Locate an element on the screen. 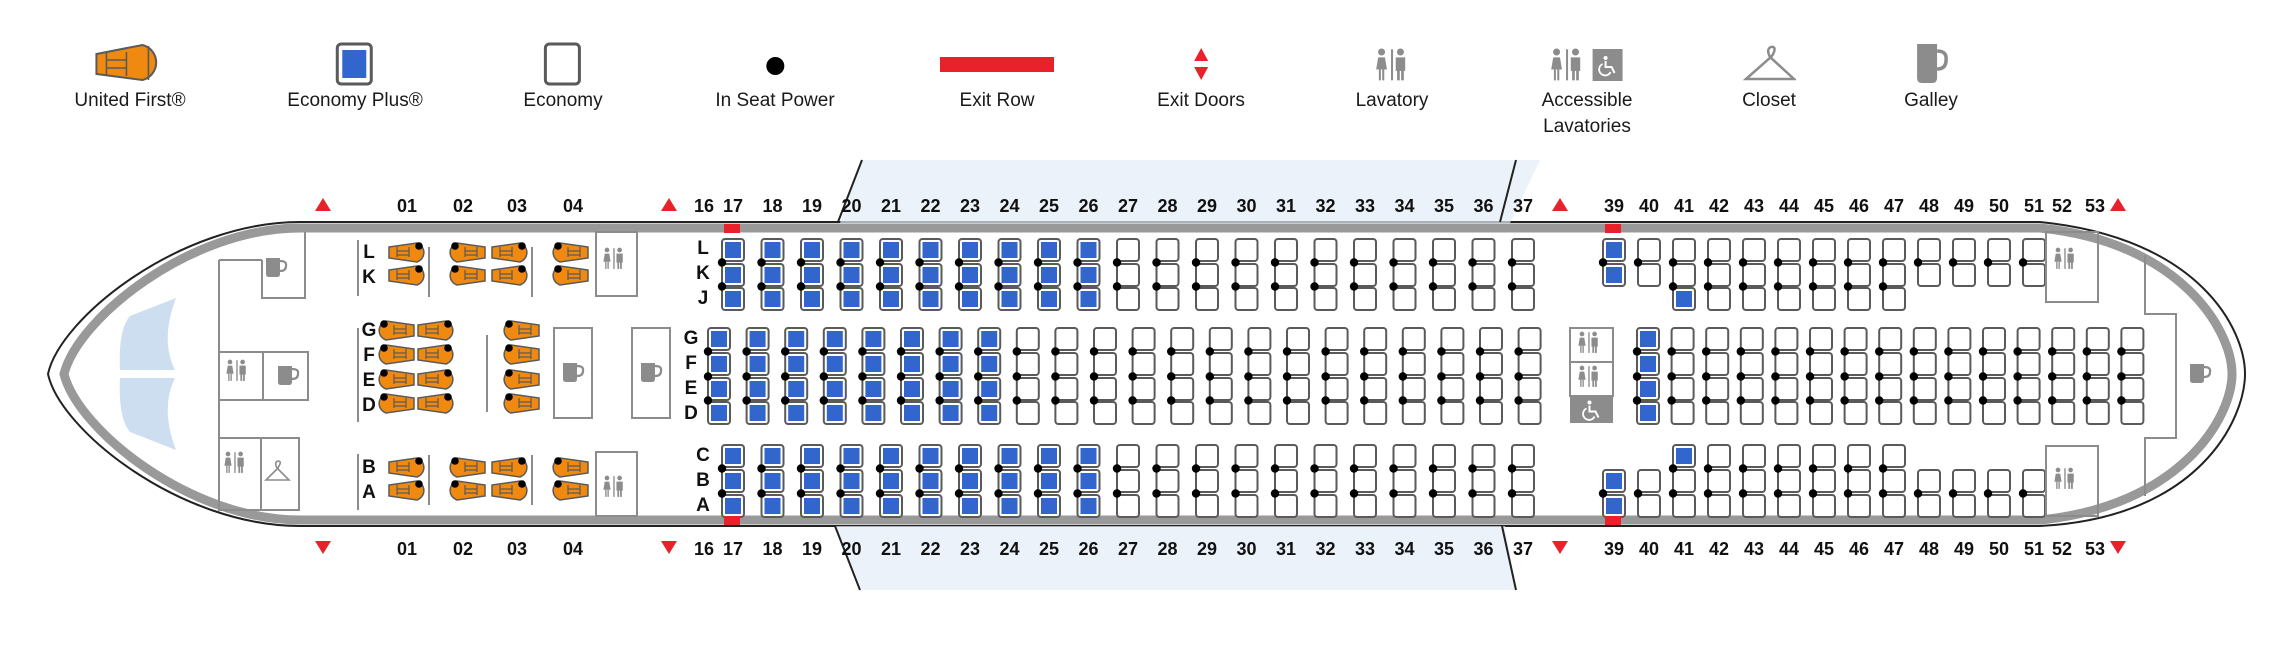 This screenshot has height=649, width=2272. seat-31L is located at coordinates (1286, 250).